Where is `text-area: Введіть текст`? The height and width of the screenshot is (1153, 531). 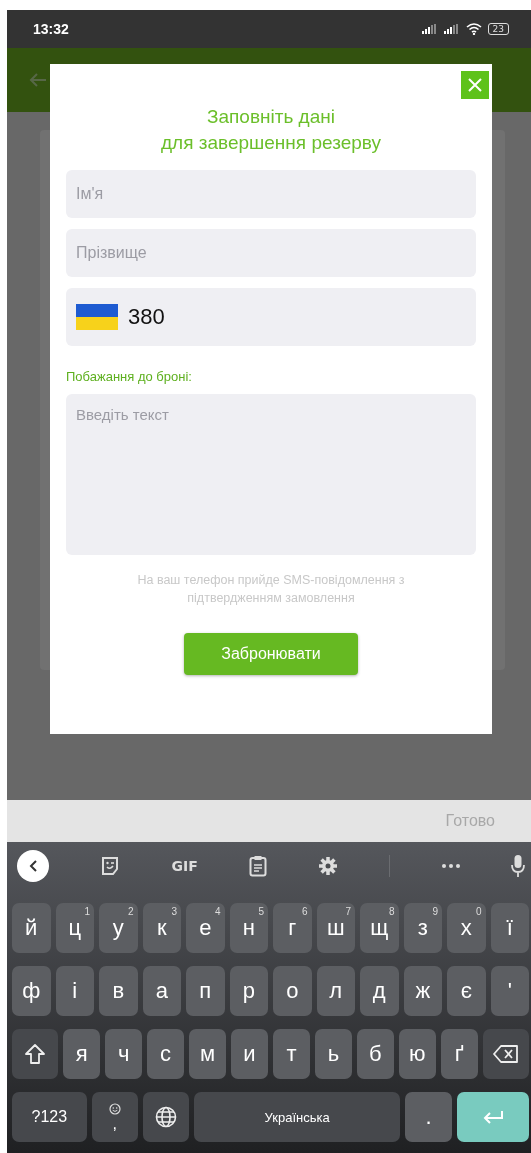 text-area: Введіть текст is located at coordinates (271, 474).